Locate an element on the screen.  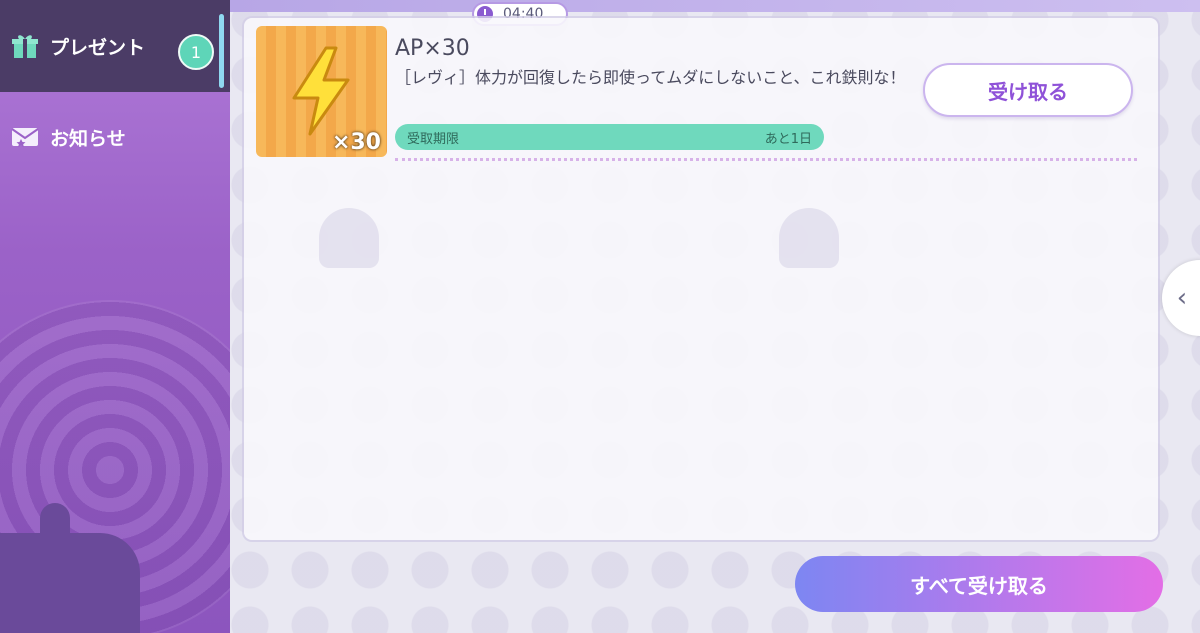
envelope-icon is located at coordinates (25, 137).